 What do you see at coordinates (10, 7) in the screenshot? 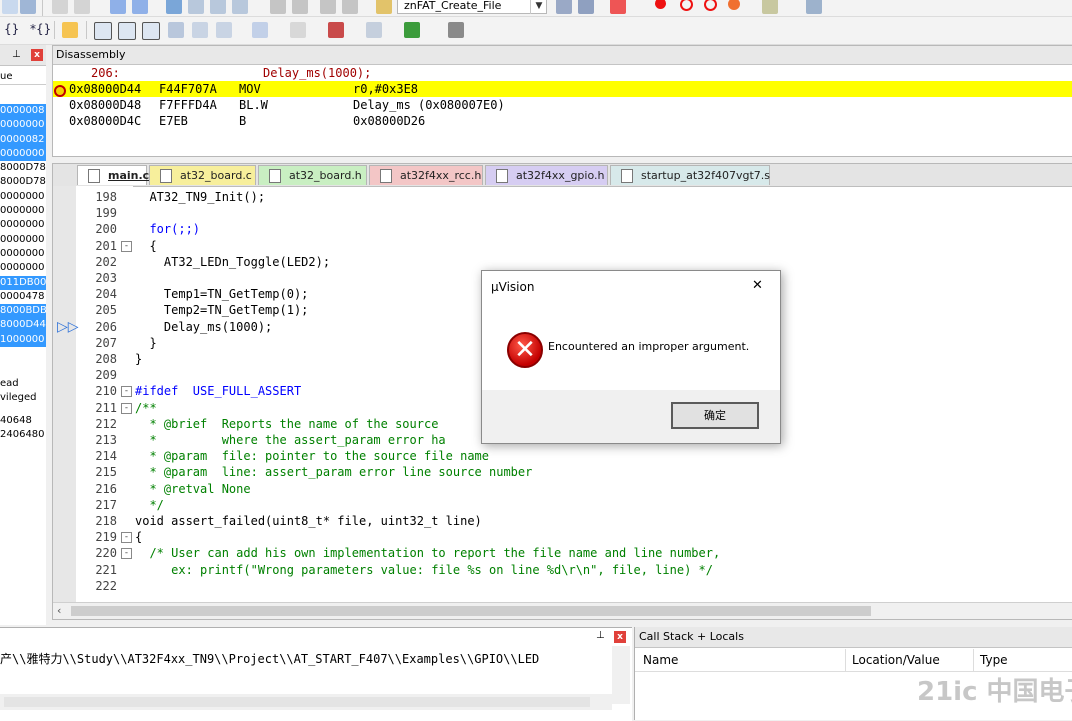
I see `open-file-icon` at bounding box center [10, 7].